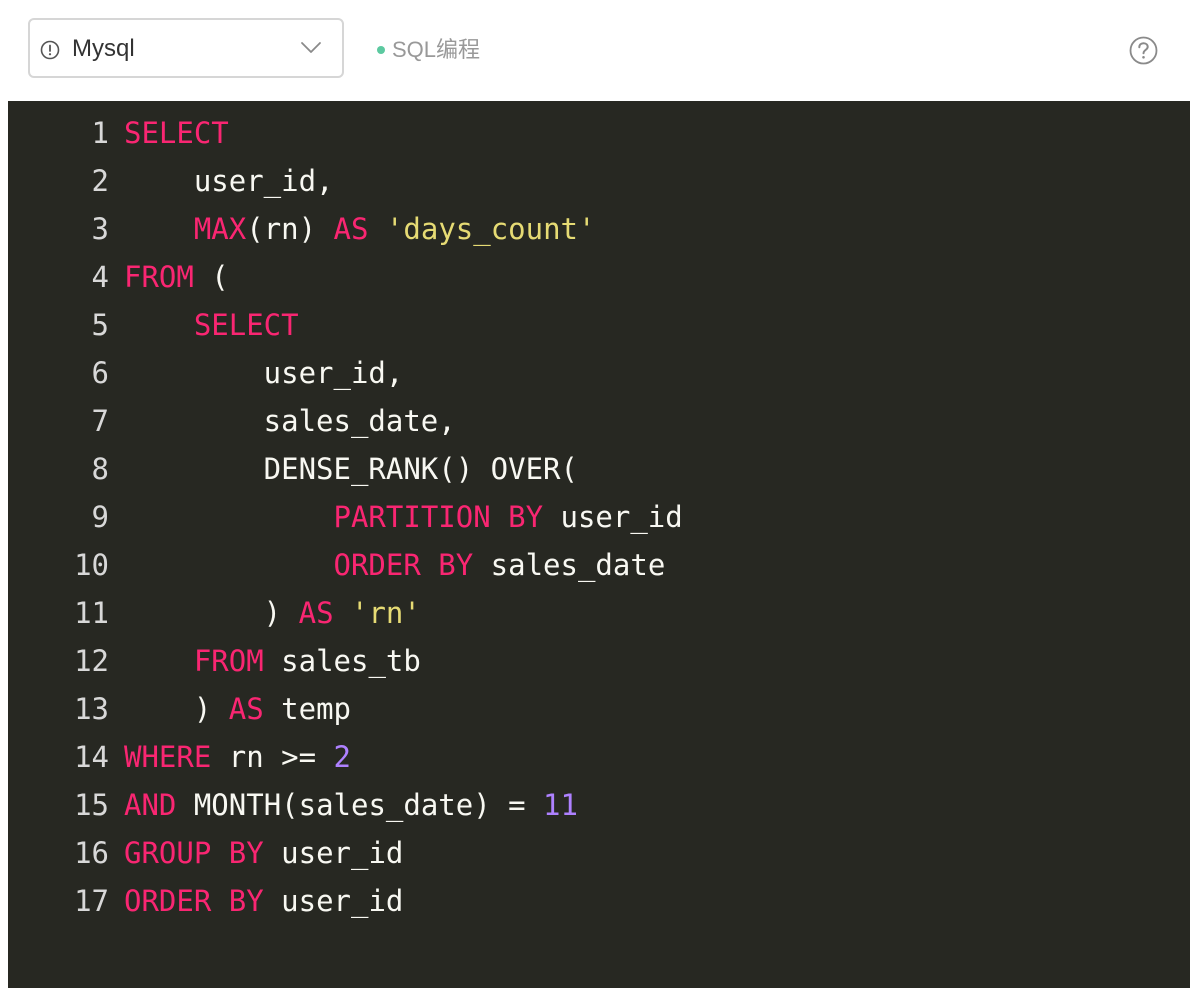 The image size is (1190, 988). What do you see at coordinates (100, 133) in the screenshot?
I see `line-number: 1` at bounding box center [100, 133].